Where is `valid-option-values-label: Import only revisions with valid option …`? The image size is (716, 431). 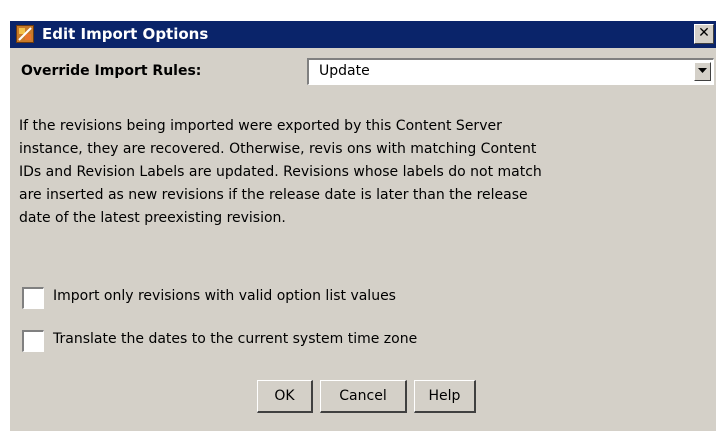 valid-option-values-label: Import only revisions with valid option … is located at coordinates (224, 296).